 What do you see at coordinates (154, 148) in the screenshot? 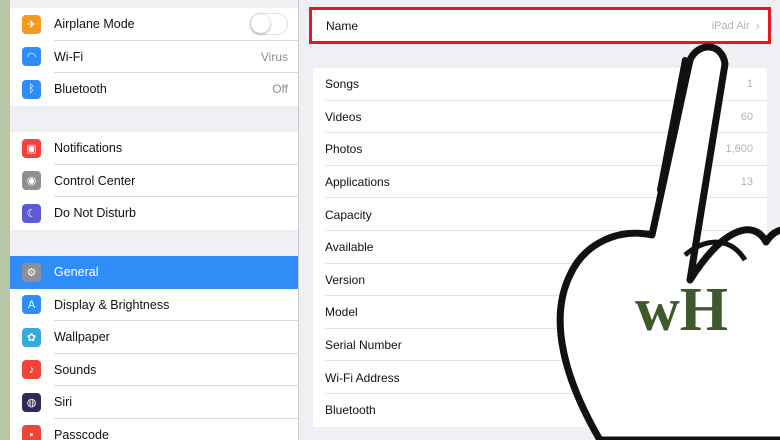
I see `sidebar-item-notifications: ▣ Notifications` at bounding box center [154, 148].